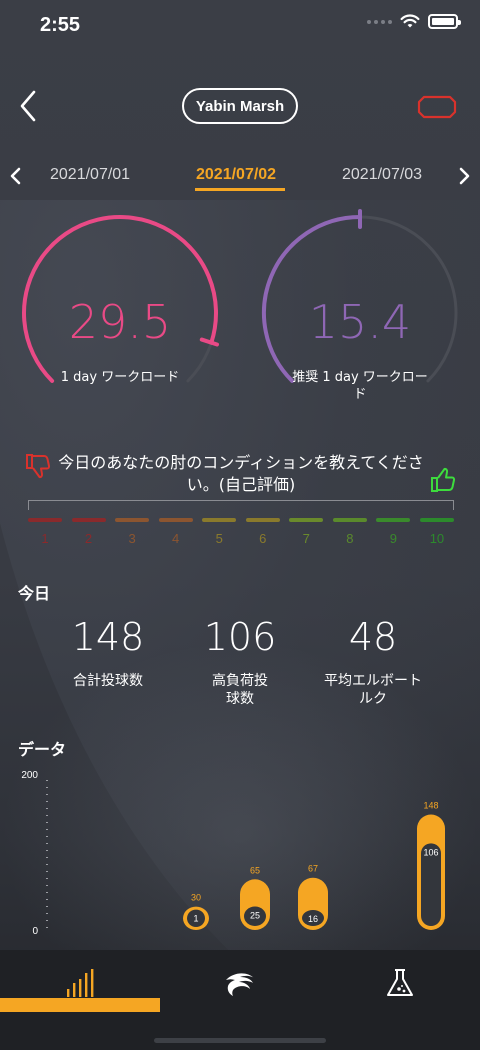 The width and height of the screenshot is (480, 1050). What do you see at coordinates (255, 916) in the screenshot?
I see `bar-high-load-label: 25` at bounding box center [255, 916].